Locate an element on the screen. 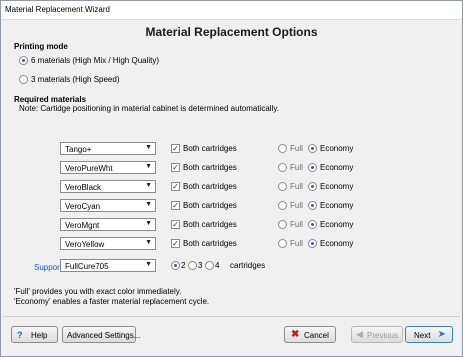 The width and height of the screenshot is (463, 357). support-count-4-radio is located at coordinates (209, 265).